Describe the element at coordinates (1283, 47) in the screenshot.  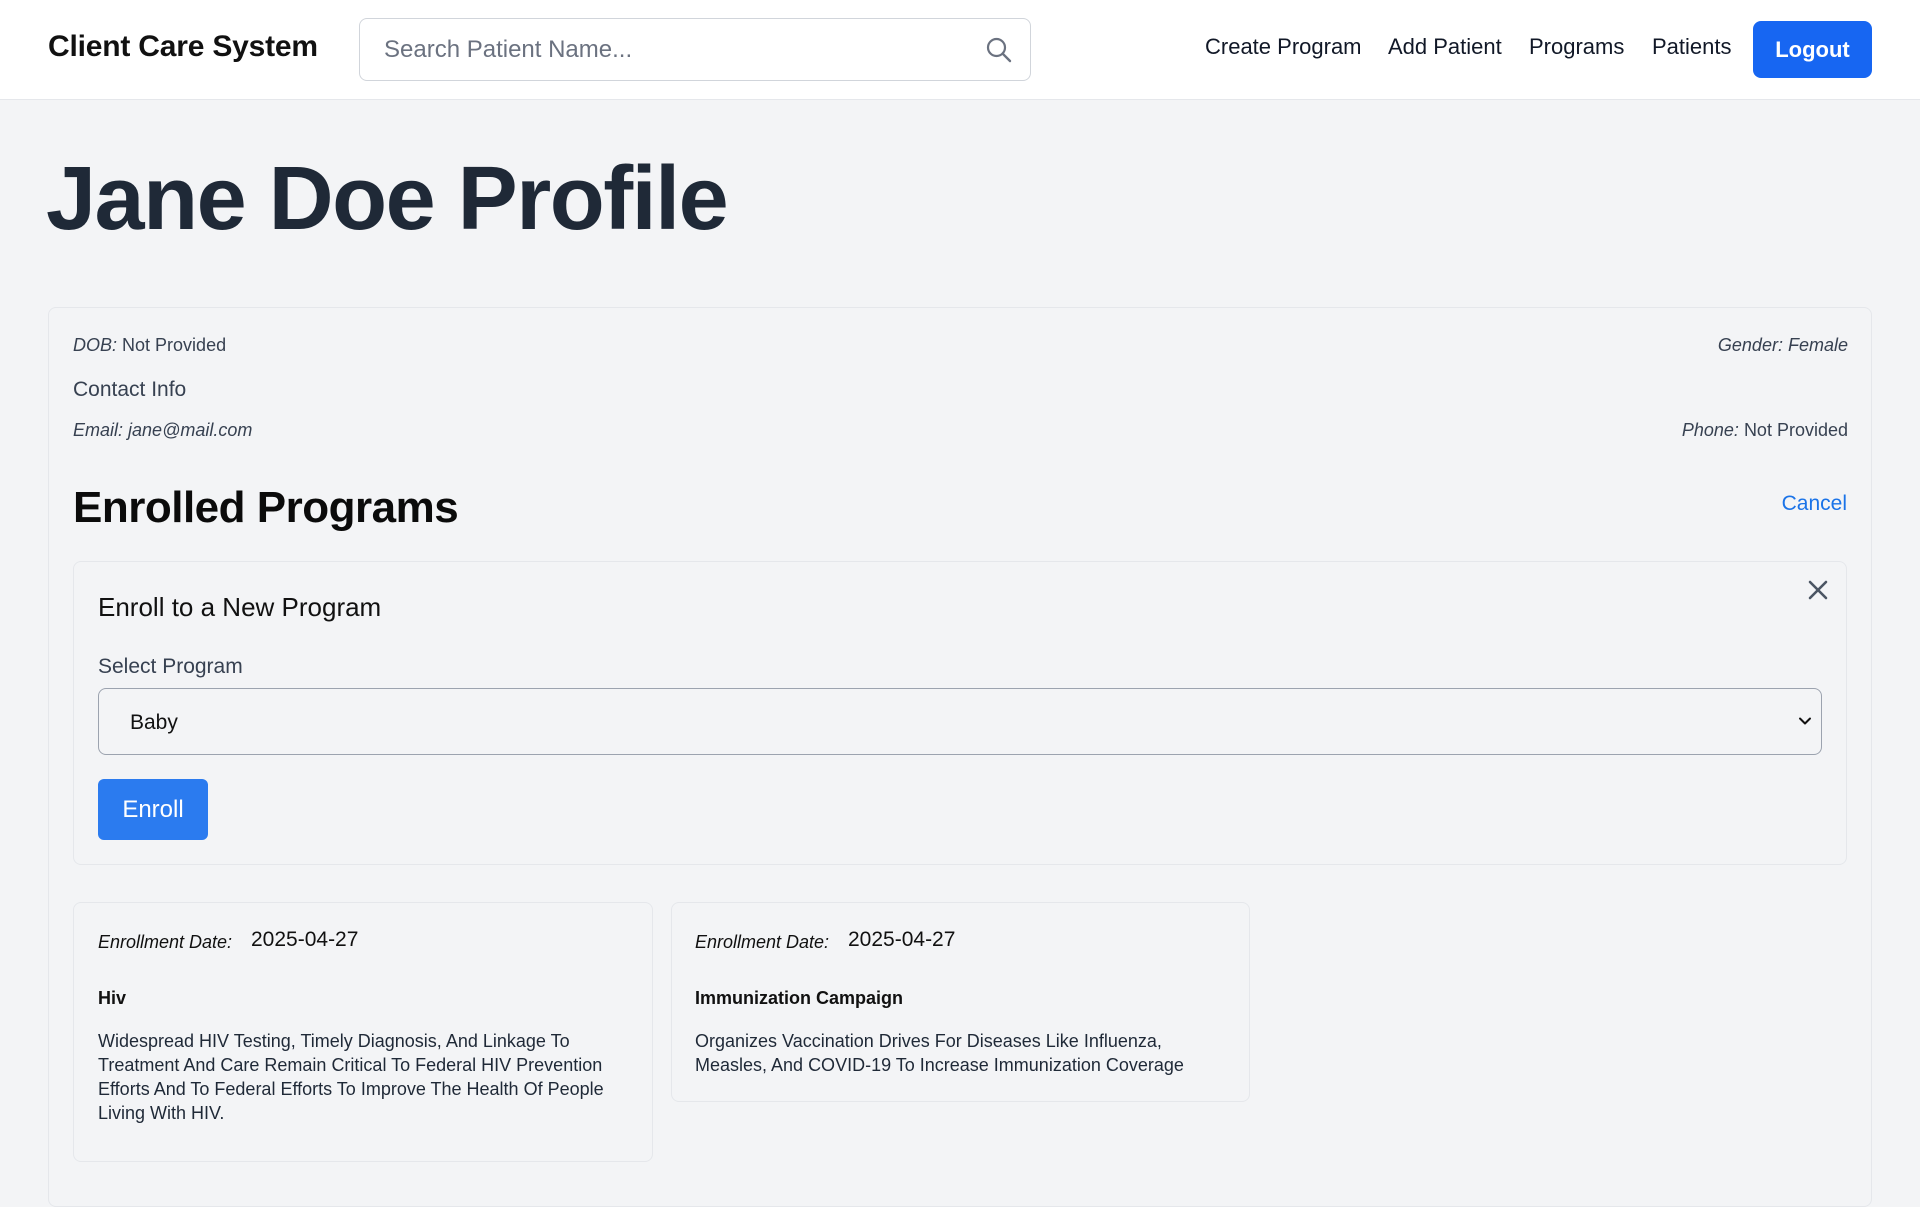
I see `nav-create-program: Create Program` at that location.